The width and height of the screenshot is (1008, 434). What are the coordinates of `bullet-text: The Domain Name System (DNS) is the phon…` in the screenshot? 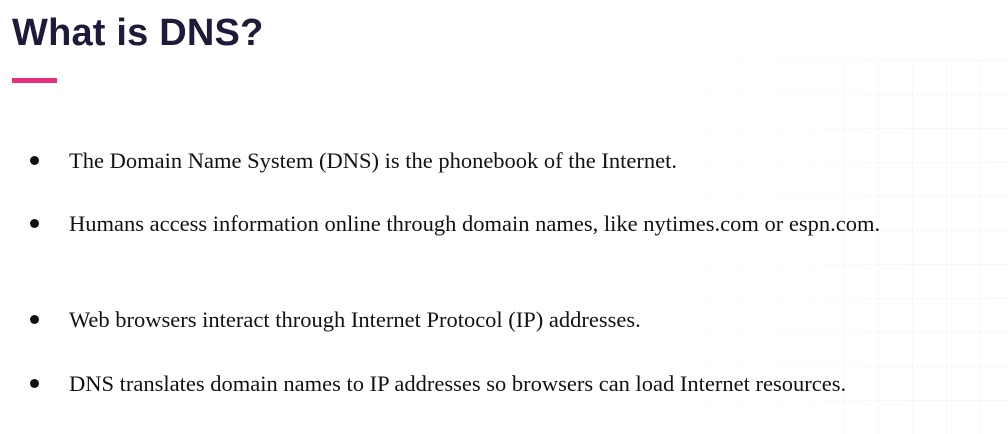 It's located at (373, 160).